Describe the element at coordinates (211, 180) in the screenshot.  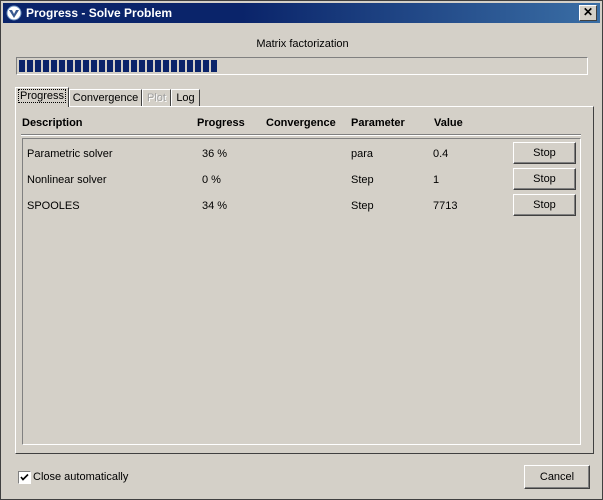
I see `row-progress: 0 %` at that location.